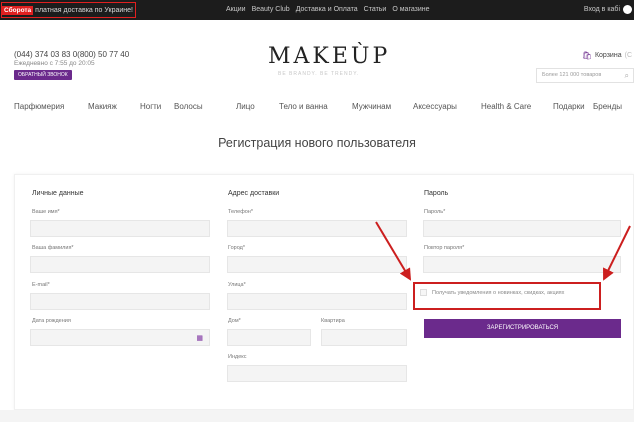  What do you see at coordinates (435, 106) in the screenshot?
I see `nav-item-accessories: Аксессуары` at bounding box center [435, 106].